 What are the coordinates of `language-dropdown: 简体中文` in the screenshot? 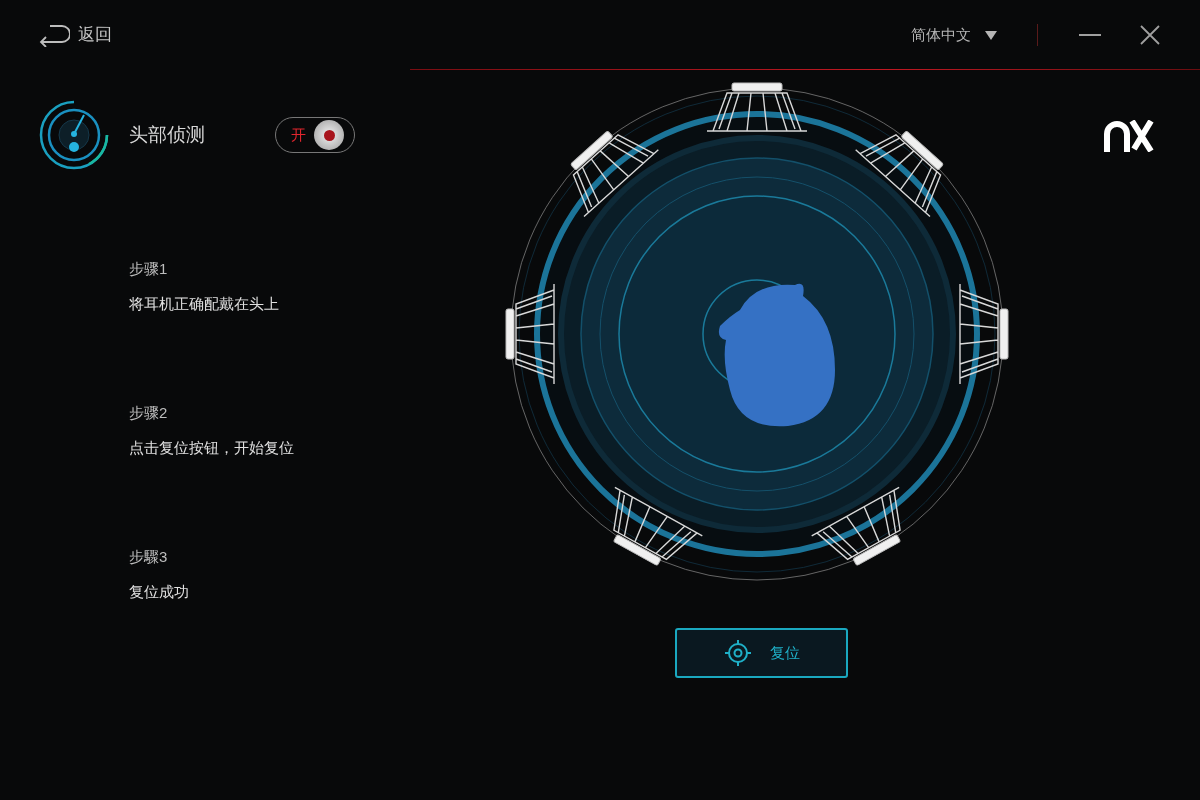 It's located at (954, 35).